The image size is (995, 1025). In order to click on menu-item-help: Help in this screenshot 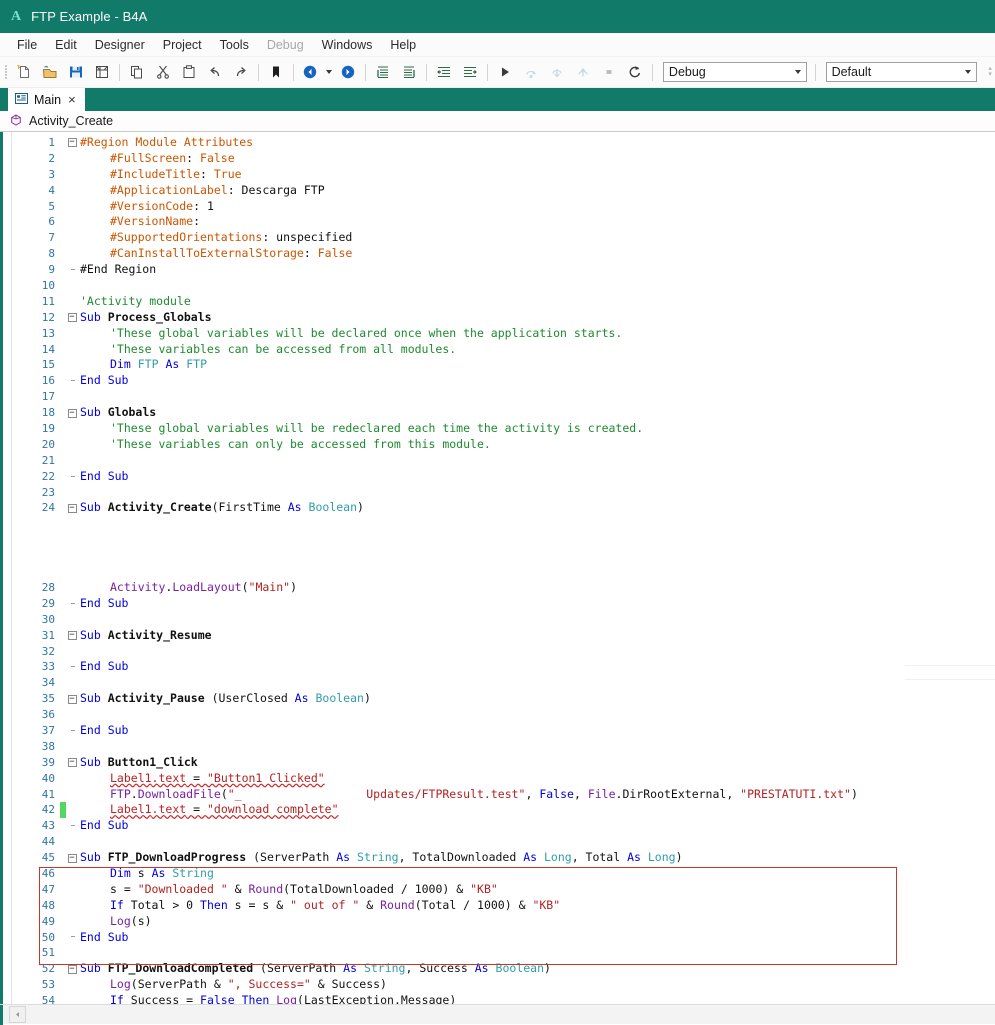, I will do `click(403, 45)`.